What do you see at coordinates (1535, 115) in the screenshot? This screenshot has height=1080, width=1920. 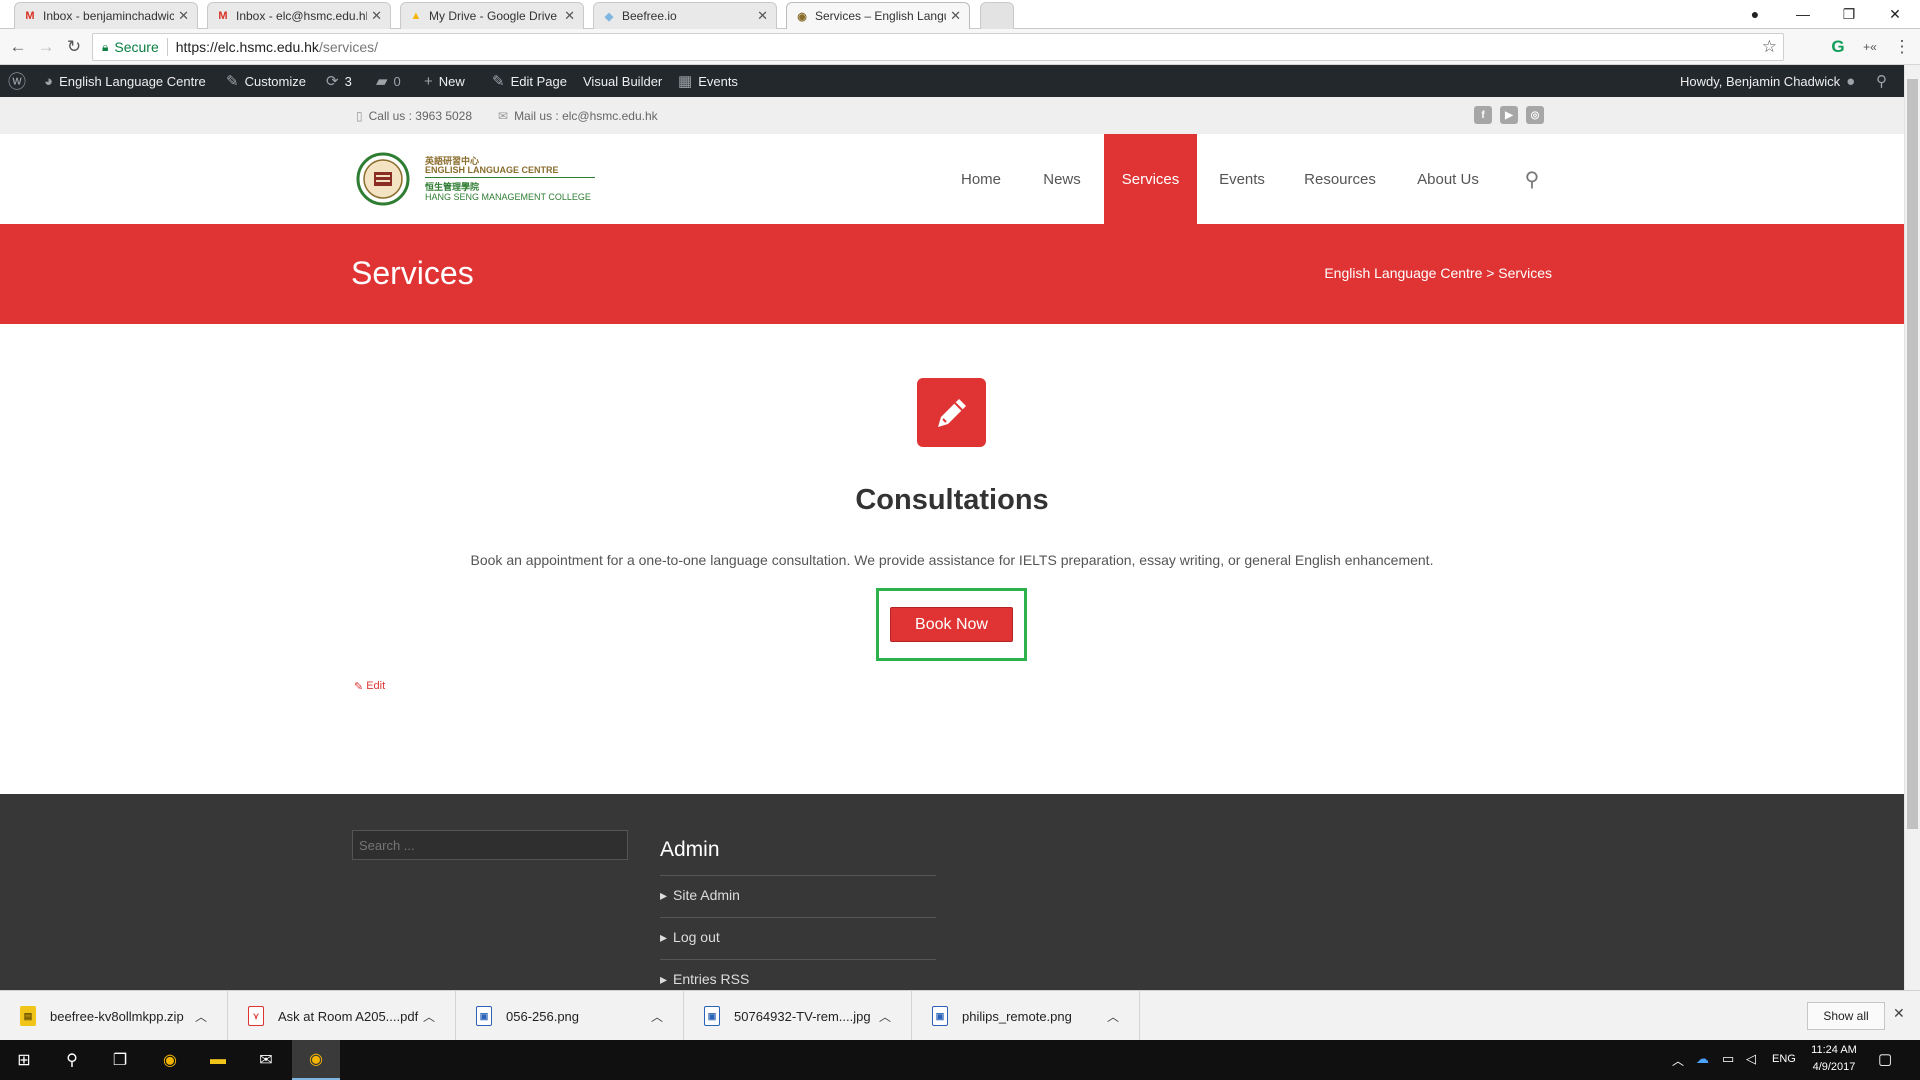 I see `instagram-icon: ◎` at bounding box center [1535, 115].